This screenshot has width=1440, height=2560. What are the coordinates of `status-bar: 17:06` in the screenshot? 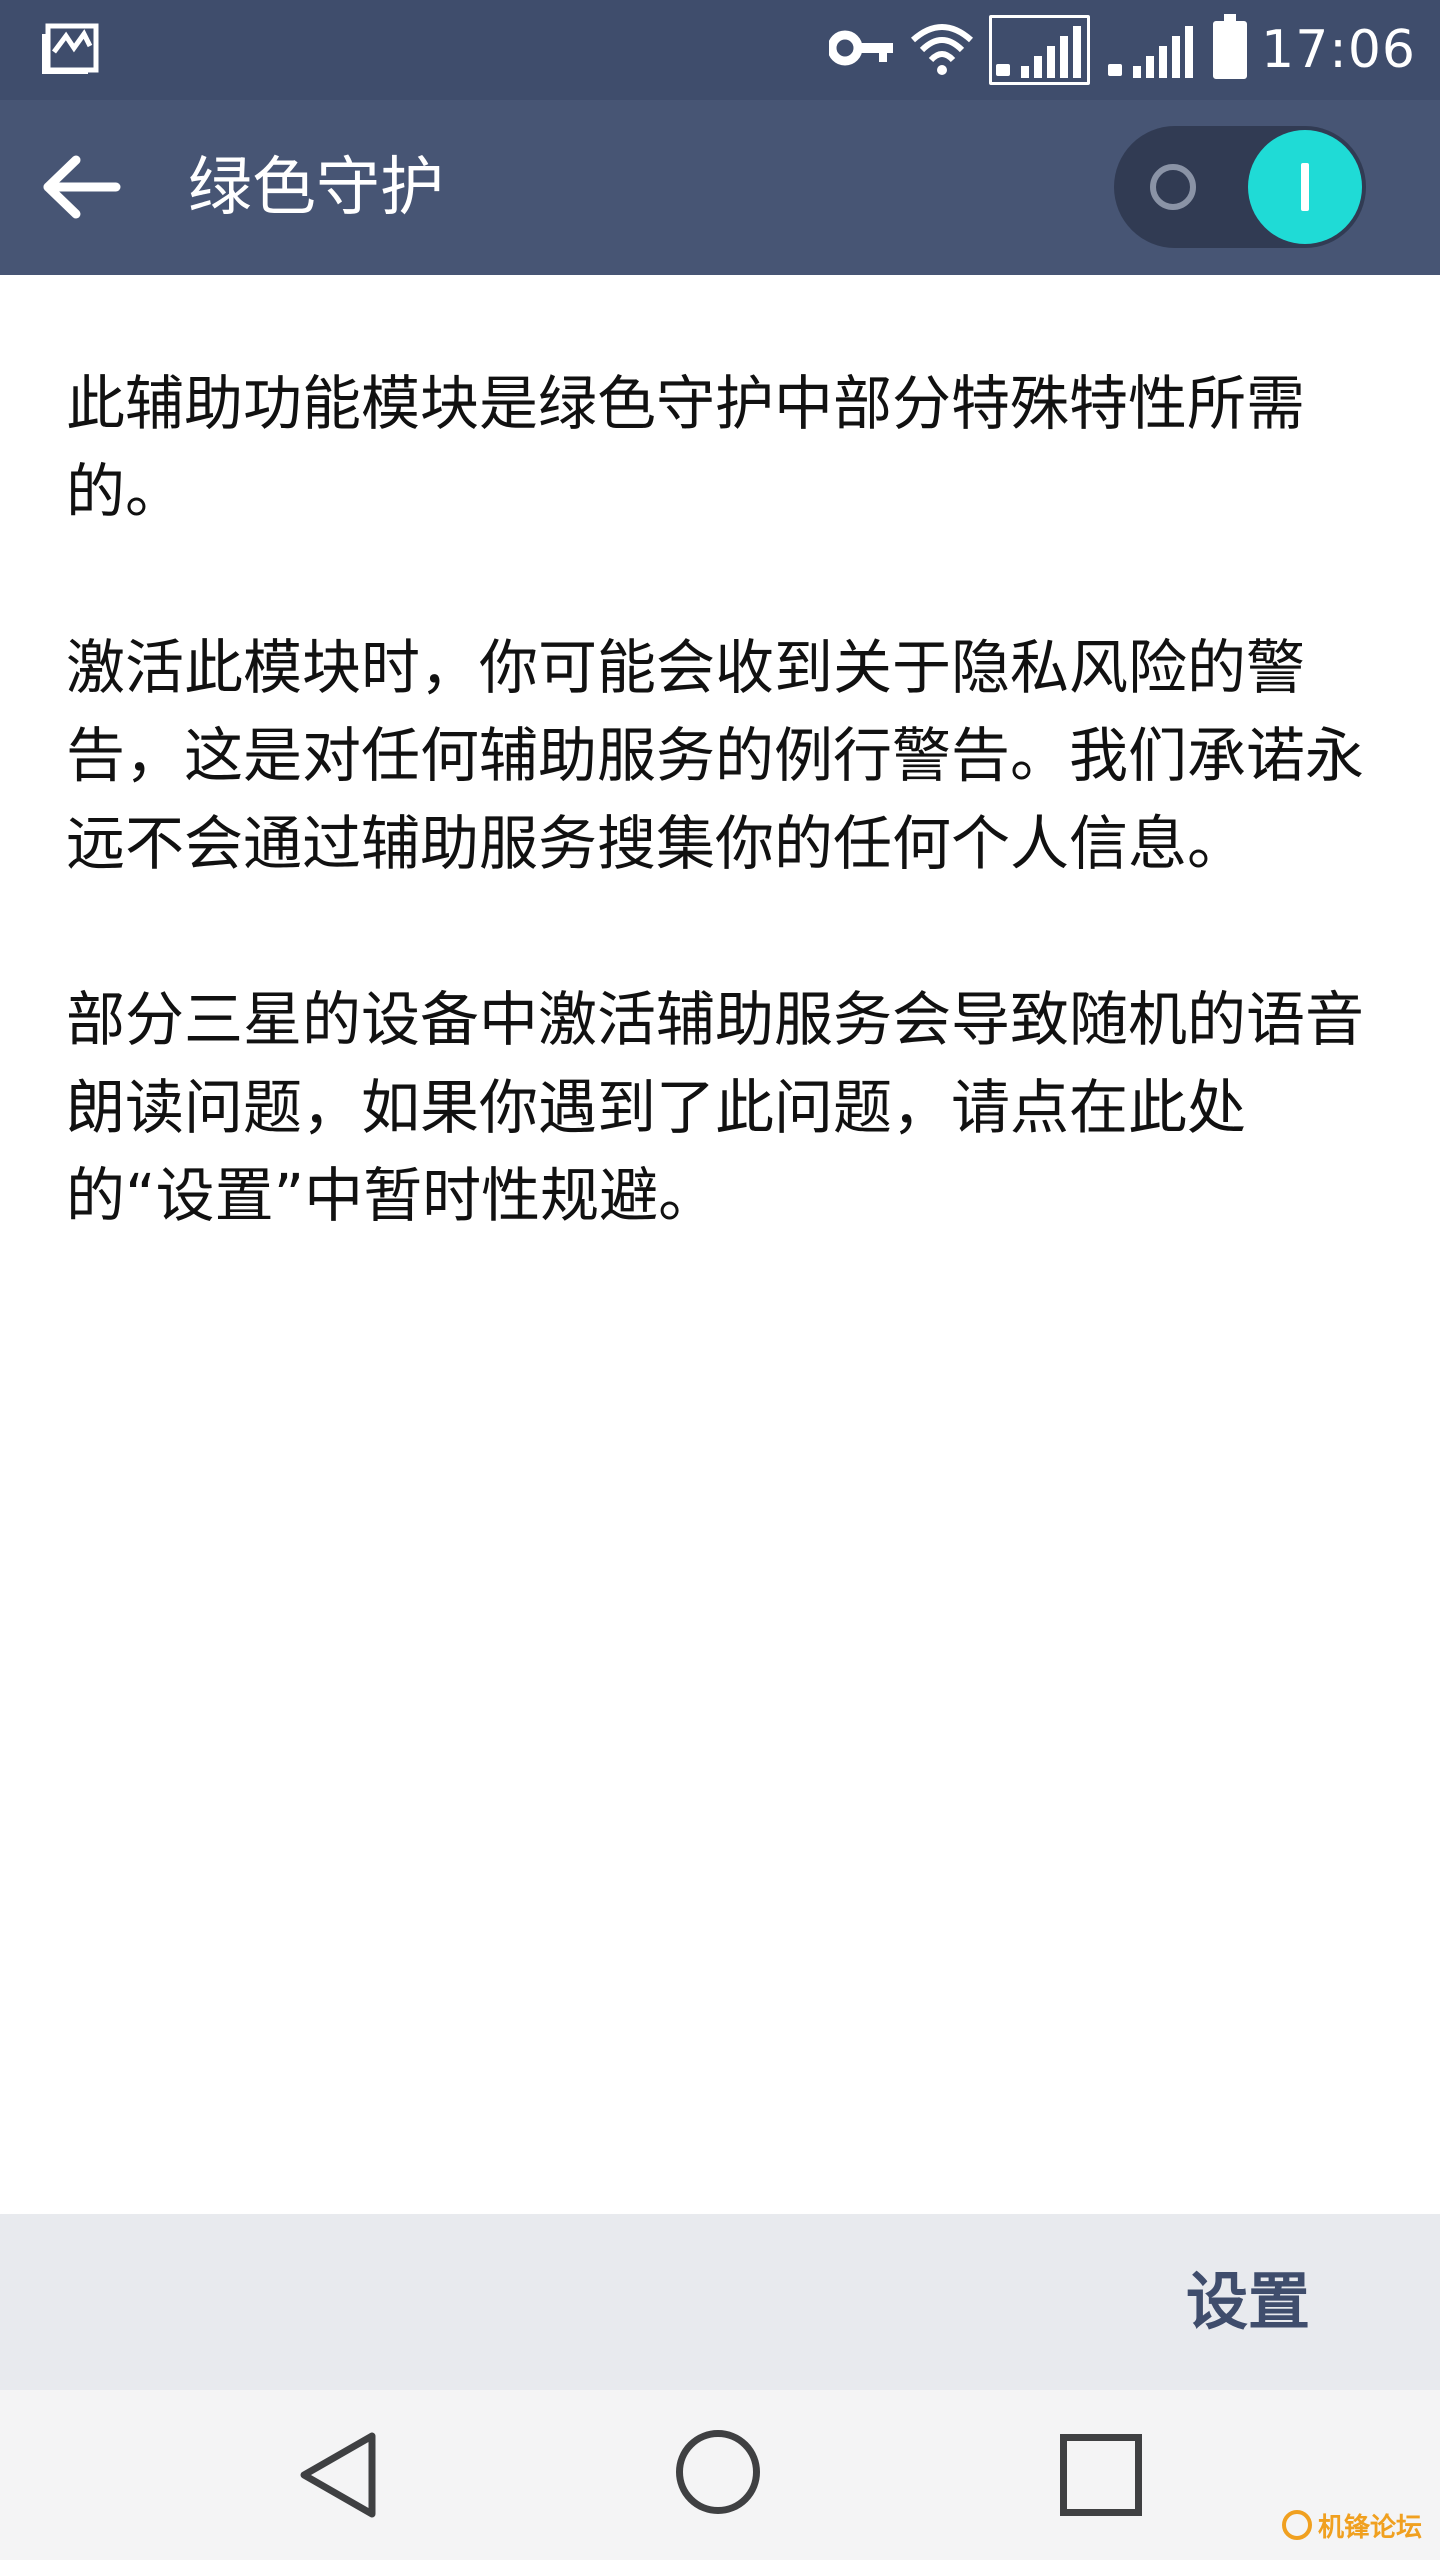 It's located at (720, 50).